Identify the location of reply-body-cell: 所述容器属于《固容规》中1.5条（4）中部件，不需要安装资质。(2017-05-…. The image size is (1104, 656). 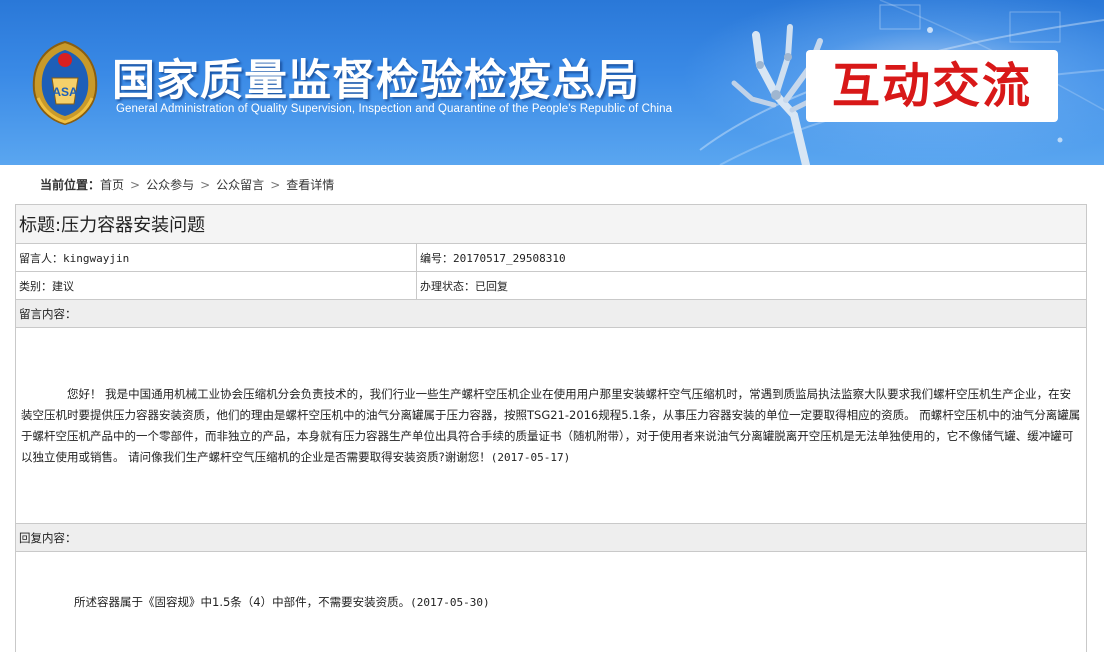
(551, 601).